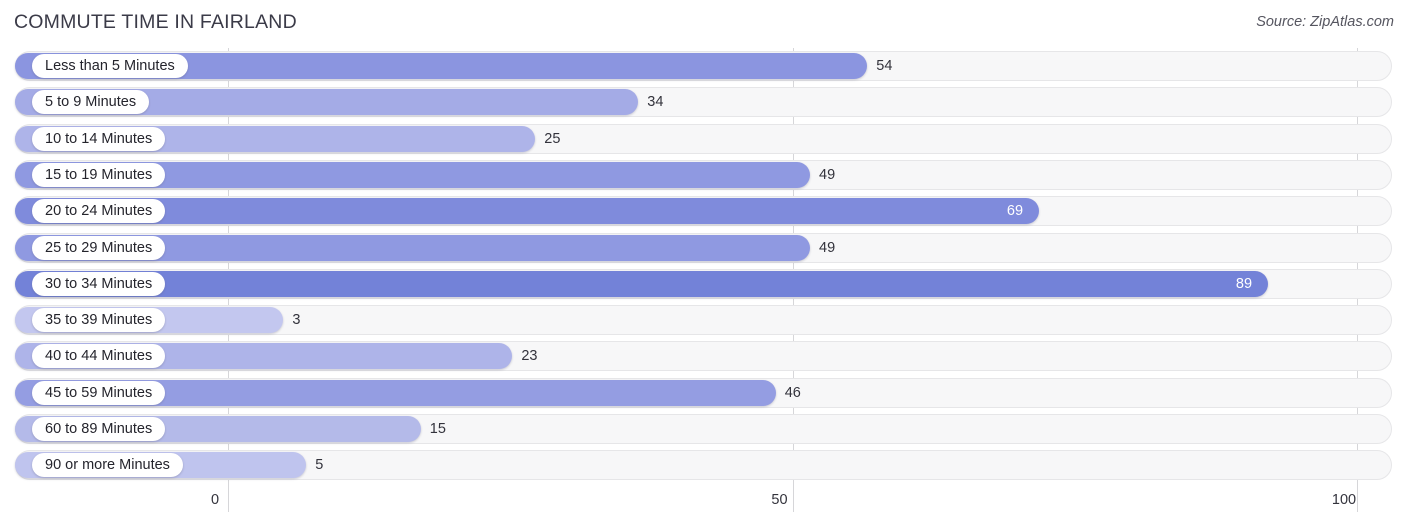 The height and width of the screenshot is (523, 1406). Describe the element at coordinates (107, 465) in the screenshot. I see `category-label: 90 or more Minutes` at that location.